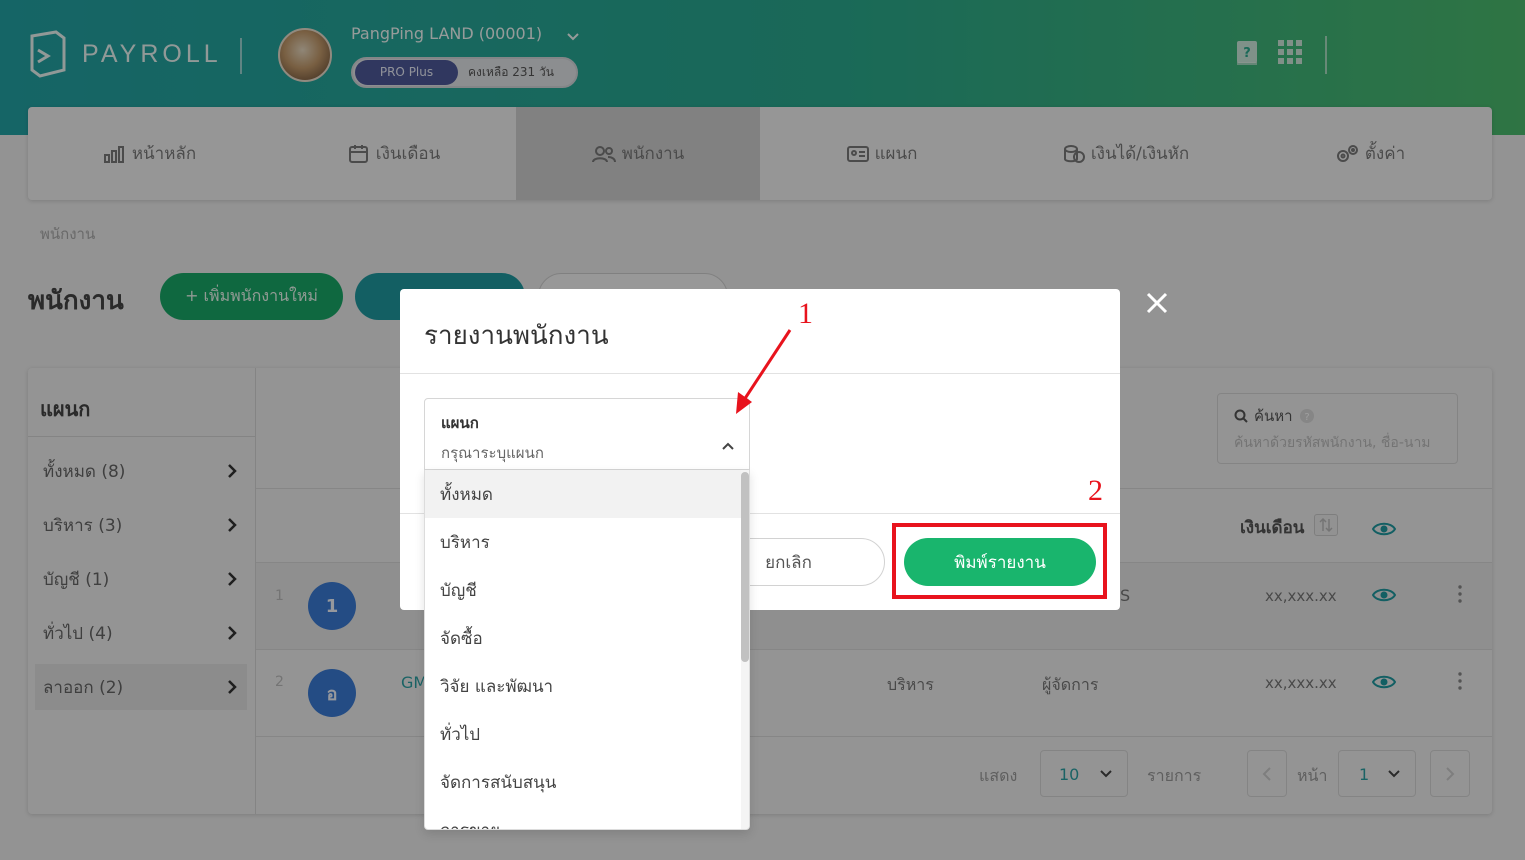  Describe the element at coordinates (583, 638) in the screenshot. I see `dropdown-option-purchasing: จัดซื้อ` at that location.